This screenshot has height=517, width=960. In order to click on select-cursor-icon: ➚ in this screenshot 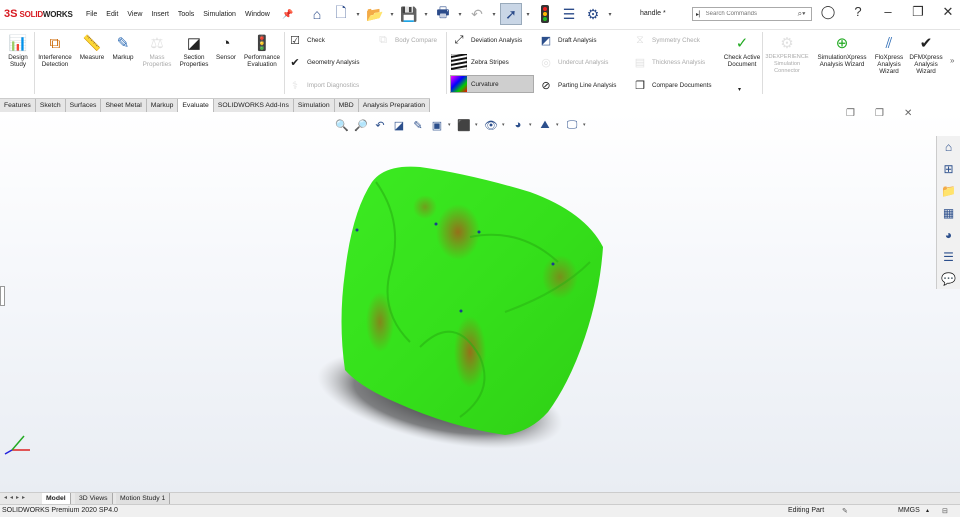, I will do `click(511, 14)`.